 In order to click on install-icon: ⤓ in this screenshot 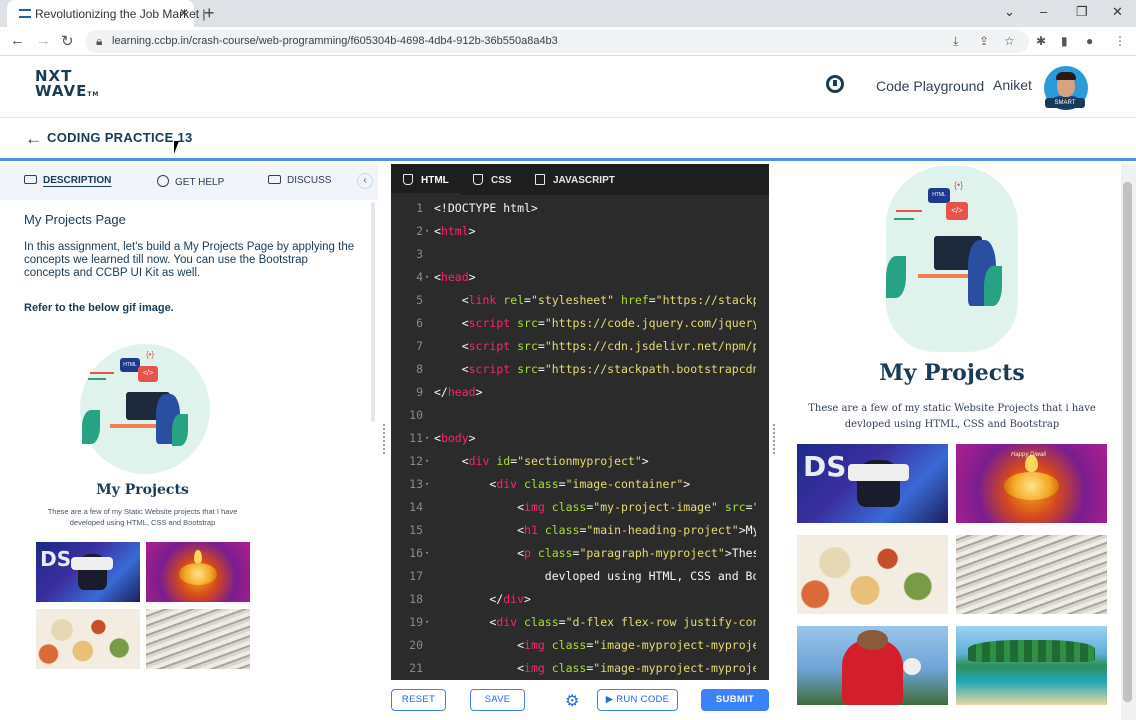, I will do `click(955, 41)`.